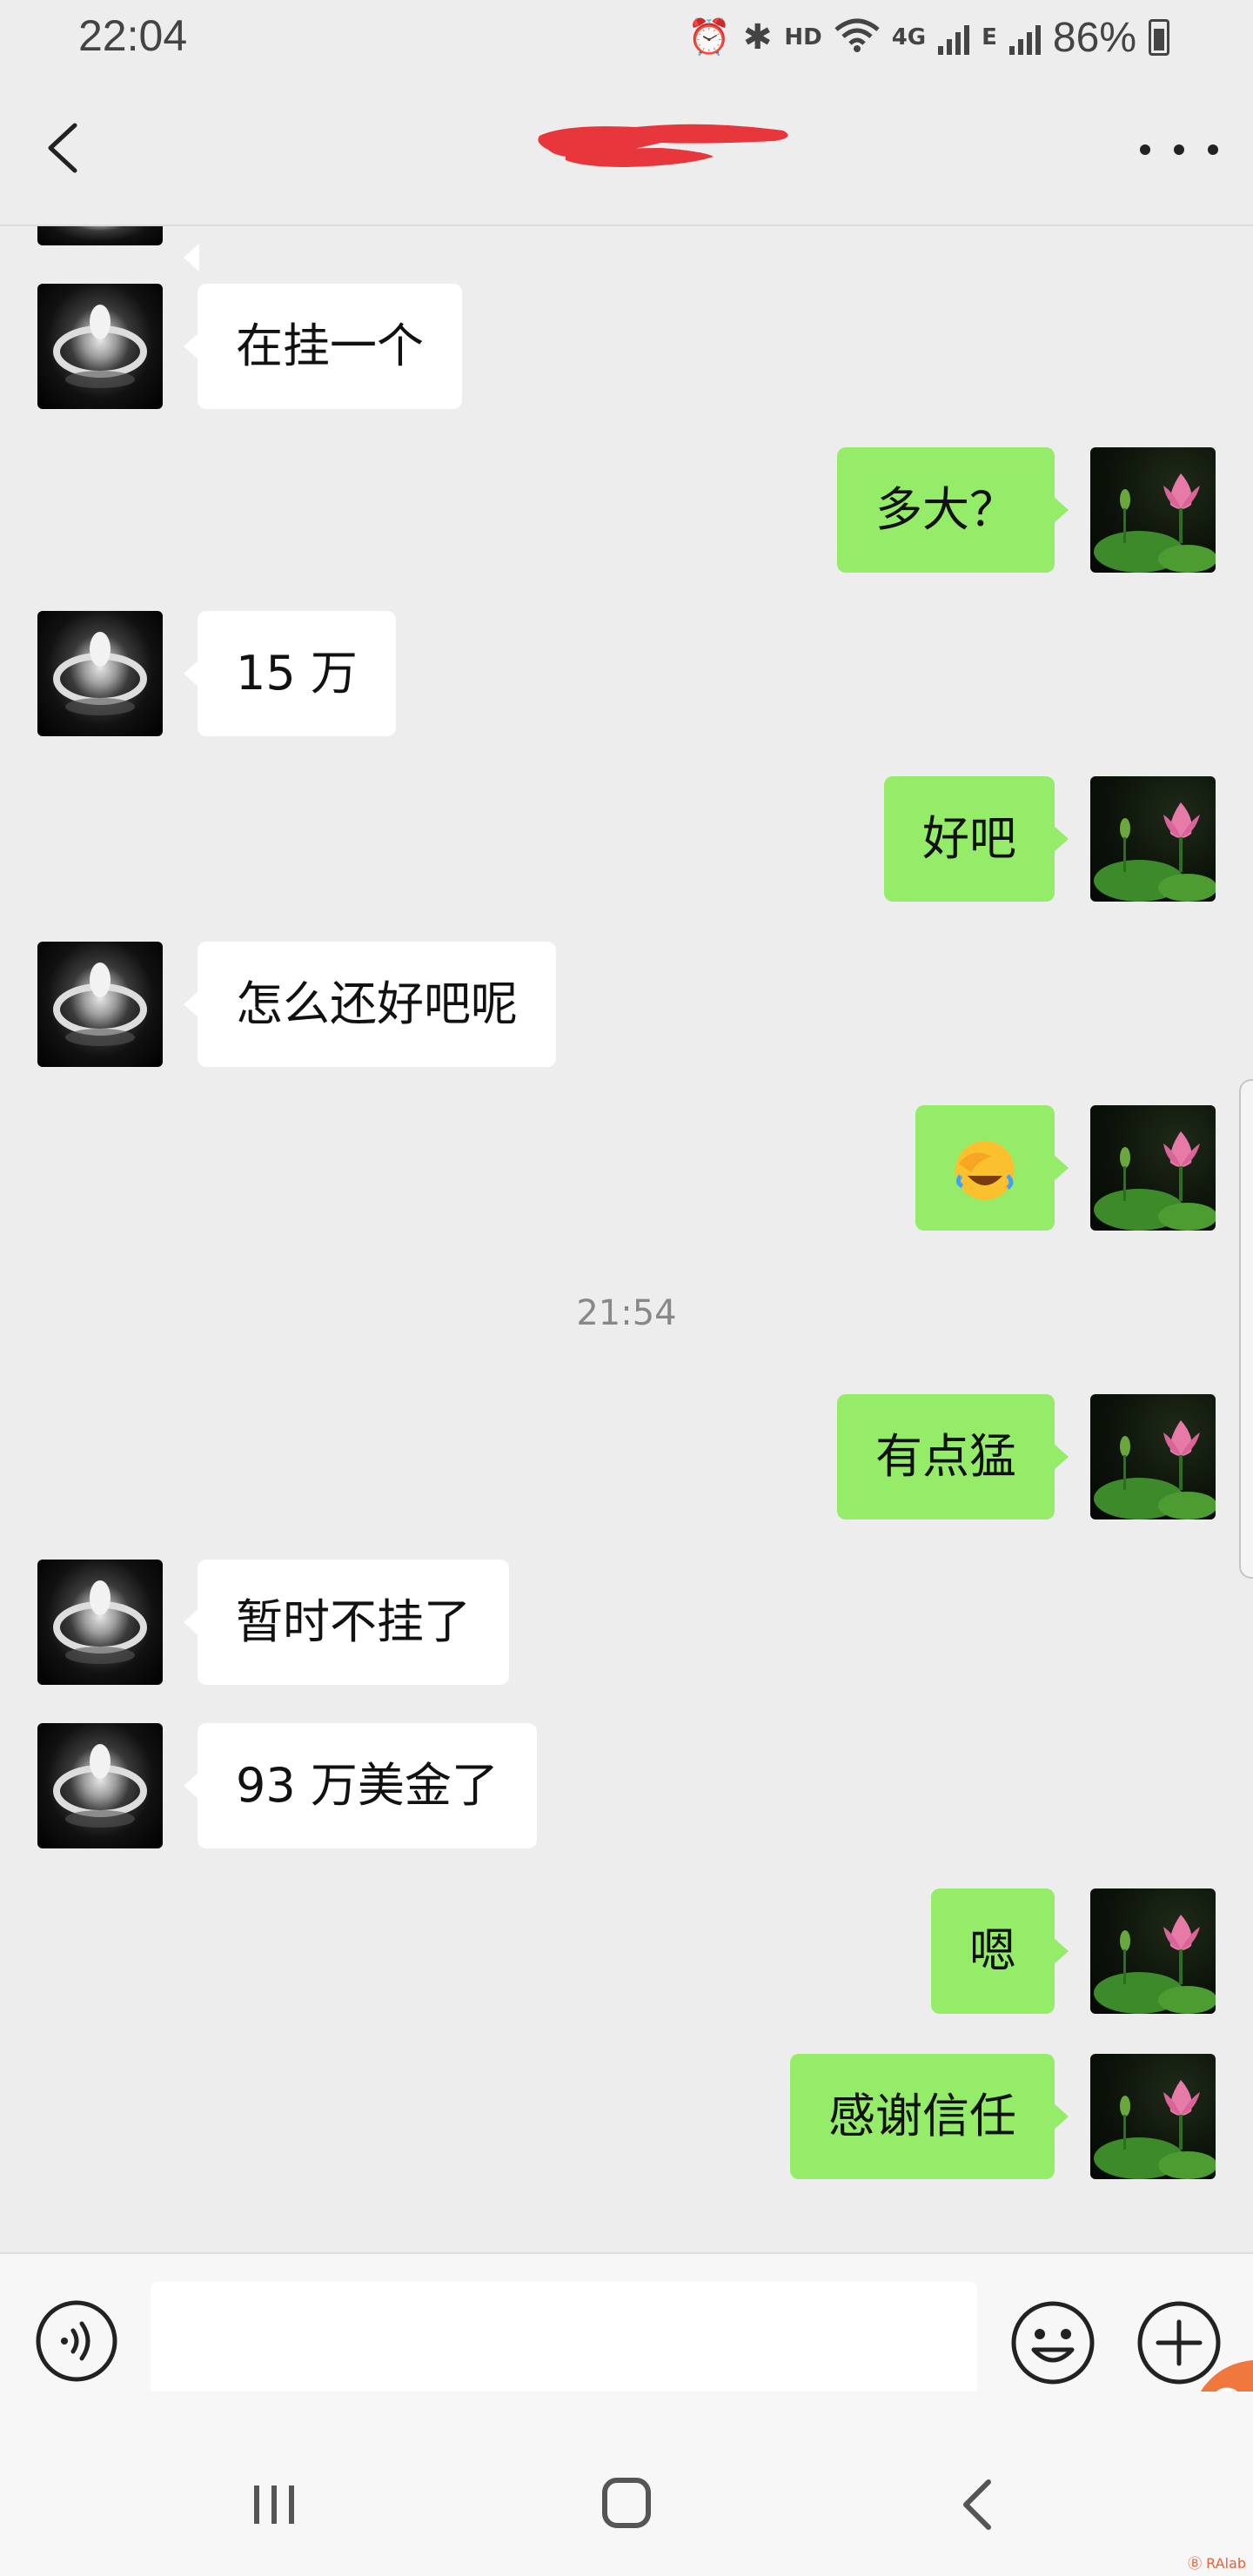 The height and width of the screenshot is (2576, 1253). Describe the element at coordinates (360, 1786) in the screenshot. I see `message-bubble: 93 万美金了` at that location.